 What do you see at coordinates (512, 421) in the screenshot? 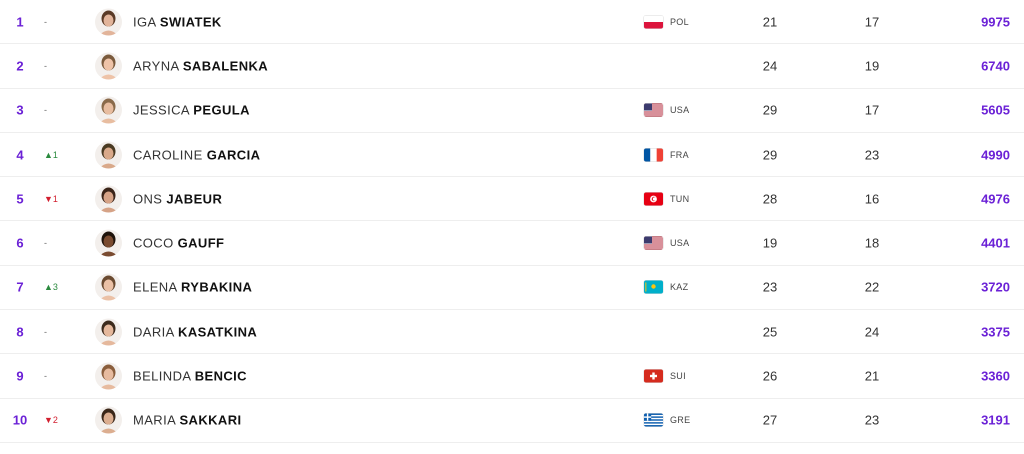
I see `ranking-row-10: 10 ▼2 MARIA SAKKARI GRE 27 23 3191` at bounding box center [512, 421].